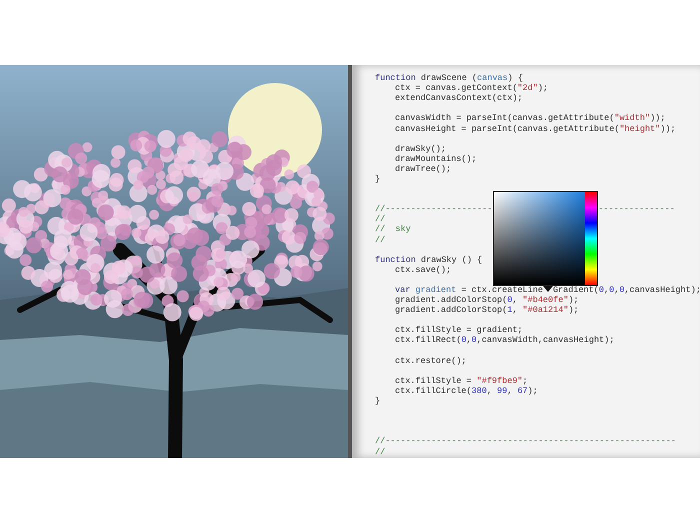 The width and height of the screenshot is (700, 525). Describe the element at coordinates (423, 269) in the screenshot. I see `code-text: ctx.save();` at that location.